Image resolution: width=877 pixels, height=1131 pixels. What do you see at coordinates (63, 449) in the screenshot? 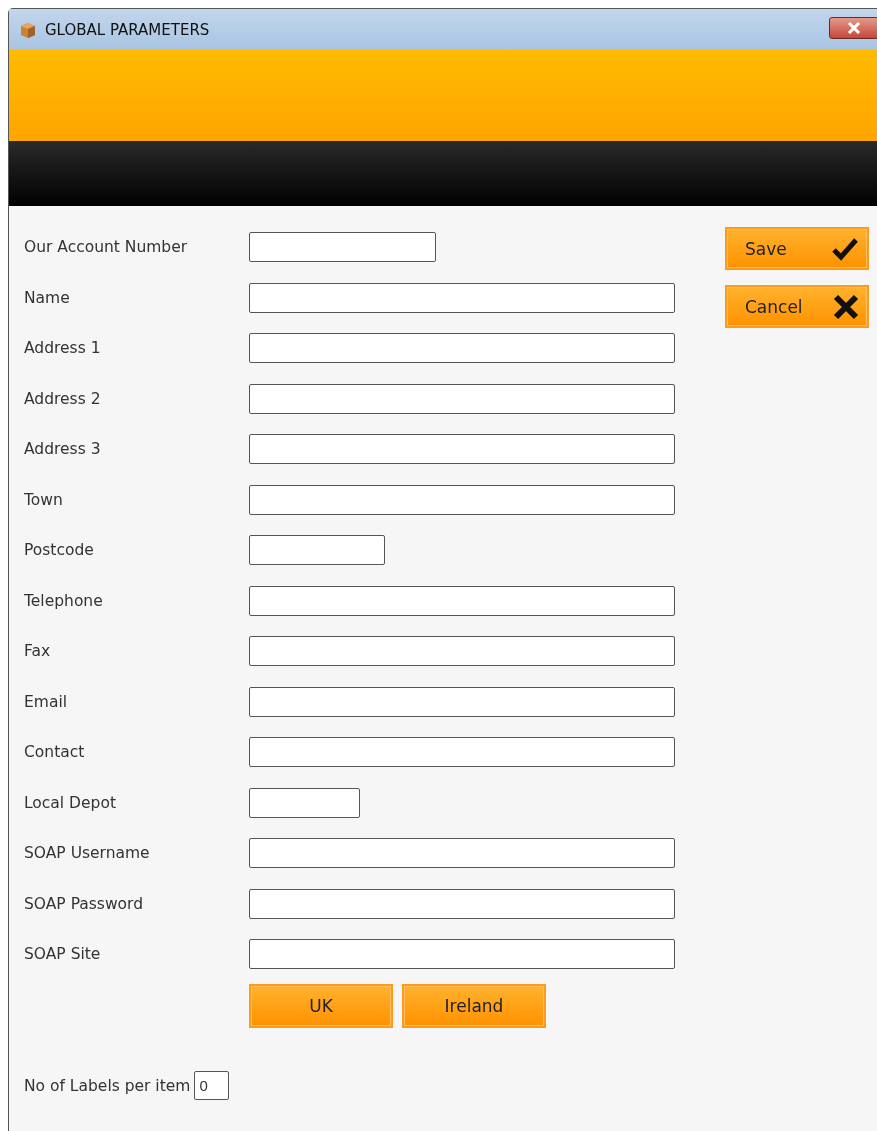
I see `field-label: Address 3` at bounding box center [63, 449].